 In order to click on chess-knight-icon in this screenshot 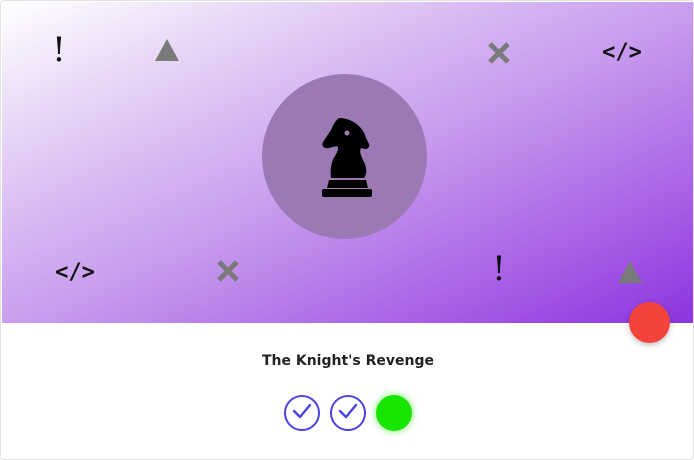, I will do `click(345, 157)`.